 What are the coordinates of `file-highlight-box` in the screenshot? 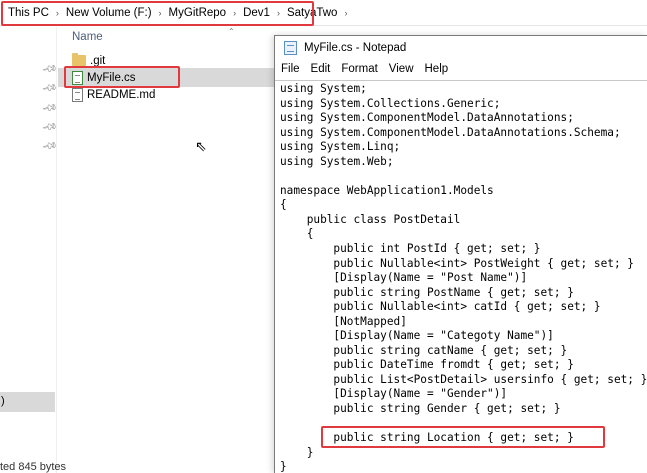 It's located at (122, 77).